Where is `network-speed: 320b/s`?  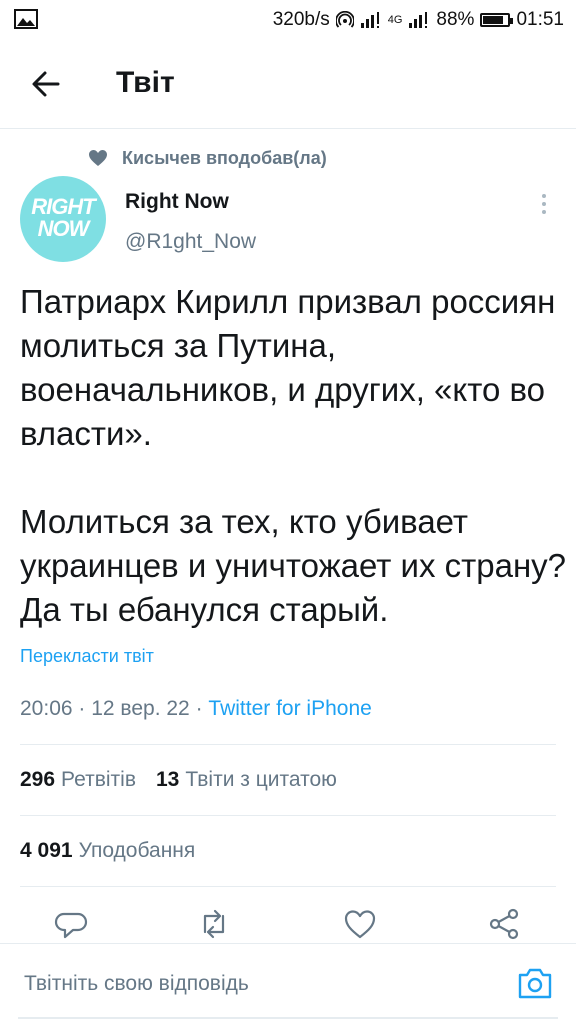 network-speed: 320b/s is located at coordinates (301, 19).